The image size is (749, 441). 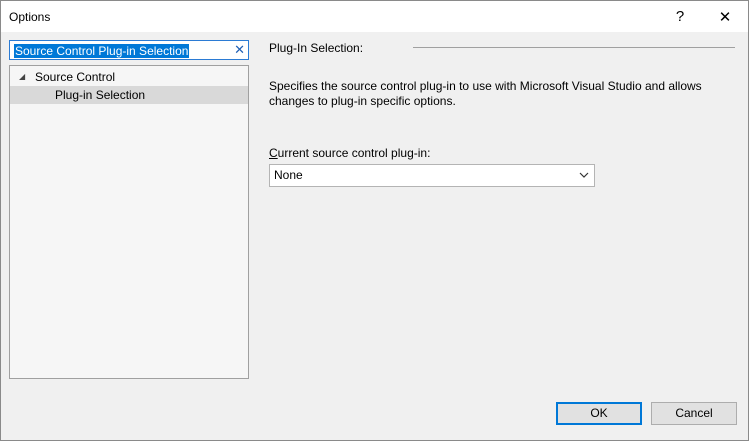 What do you see at coordinates (239, 50) in the screenshot?
I see `clear-search-icon: ✕` at bounding box center [239, 50].